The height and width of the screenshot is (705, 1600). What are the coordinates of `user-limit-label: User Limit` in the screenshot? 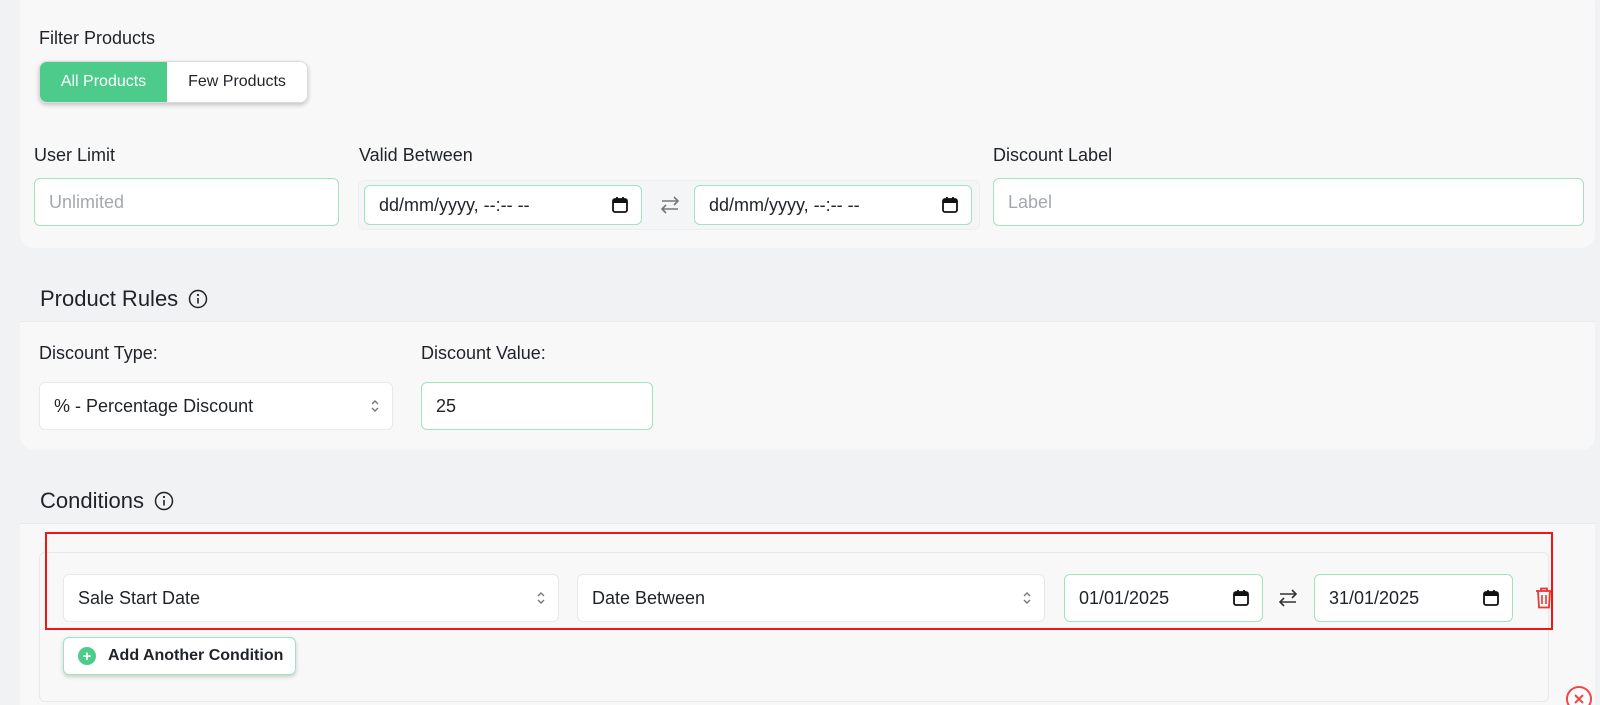 It's located at (75, 155).